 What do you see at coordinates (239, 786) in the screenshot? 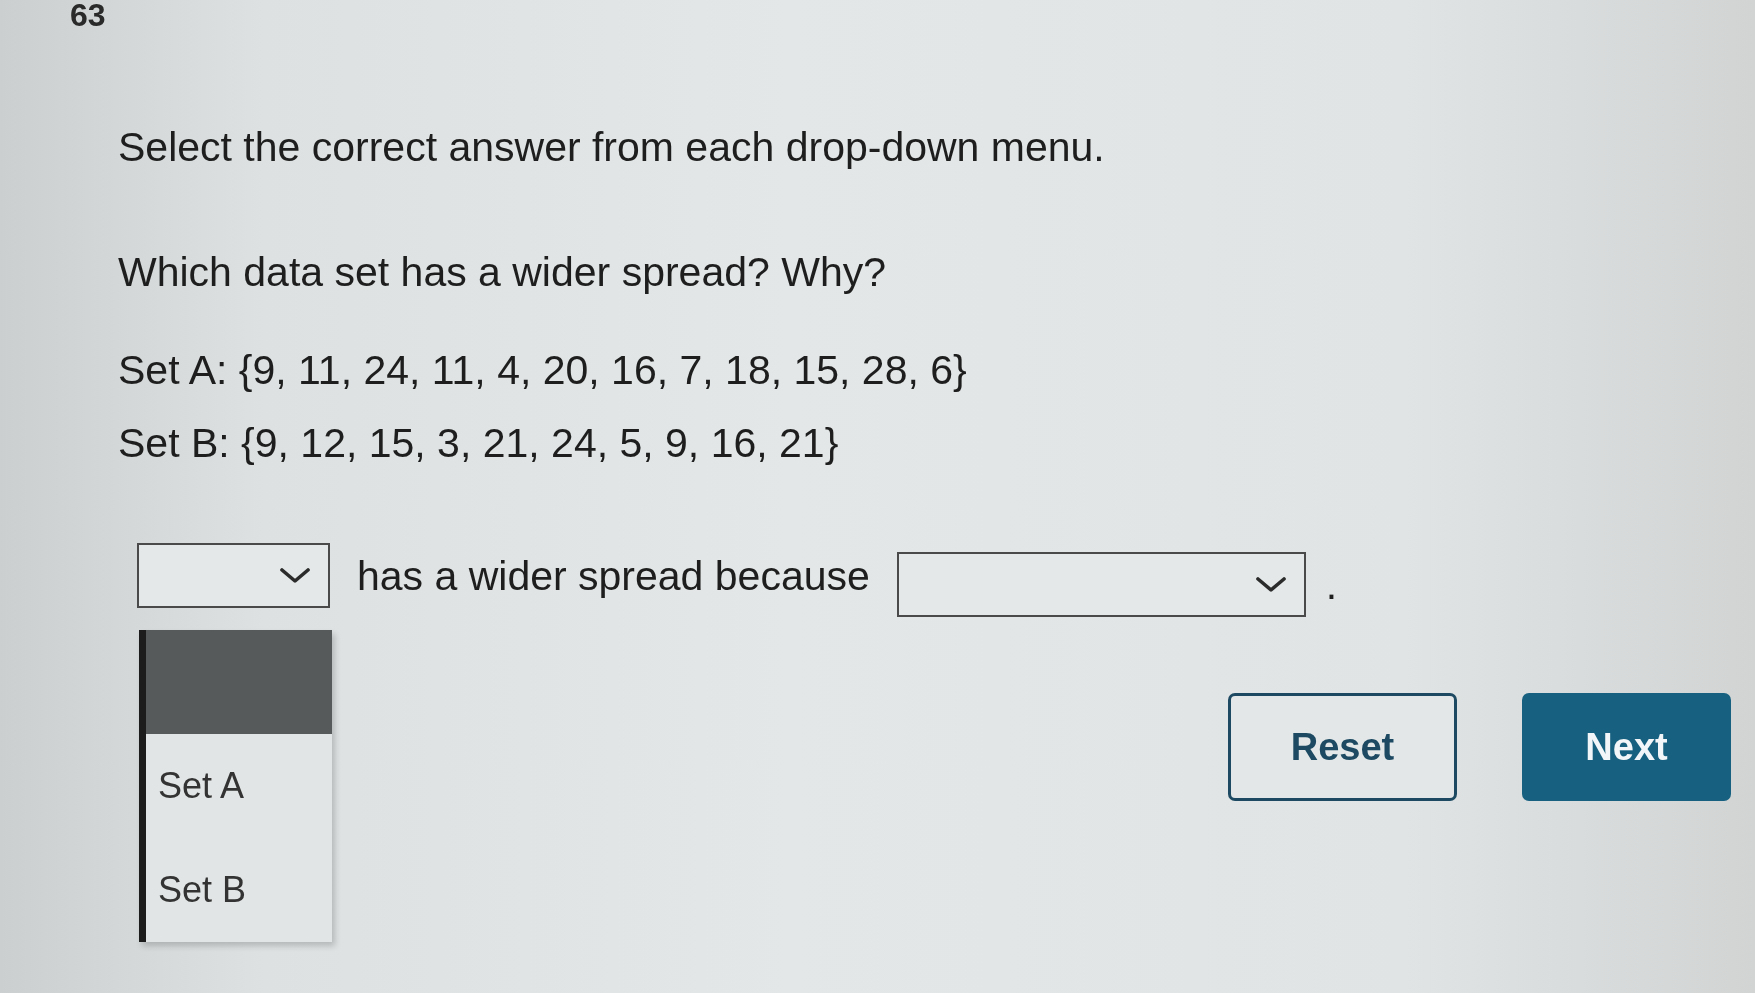
I see `menu-option: Set A` at bounding box center [239, 786].